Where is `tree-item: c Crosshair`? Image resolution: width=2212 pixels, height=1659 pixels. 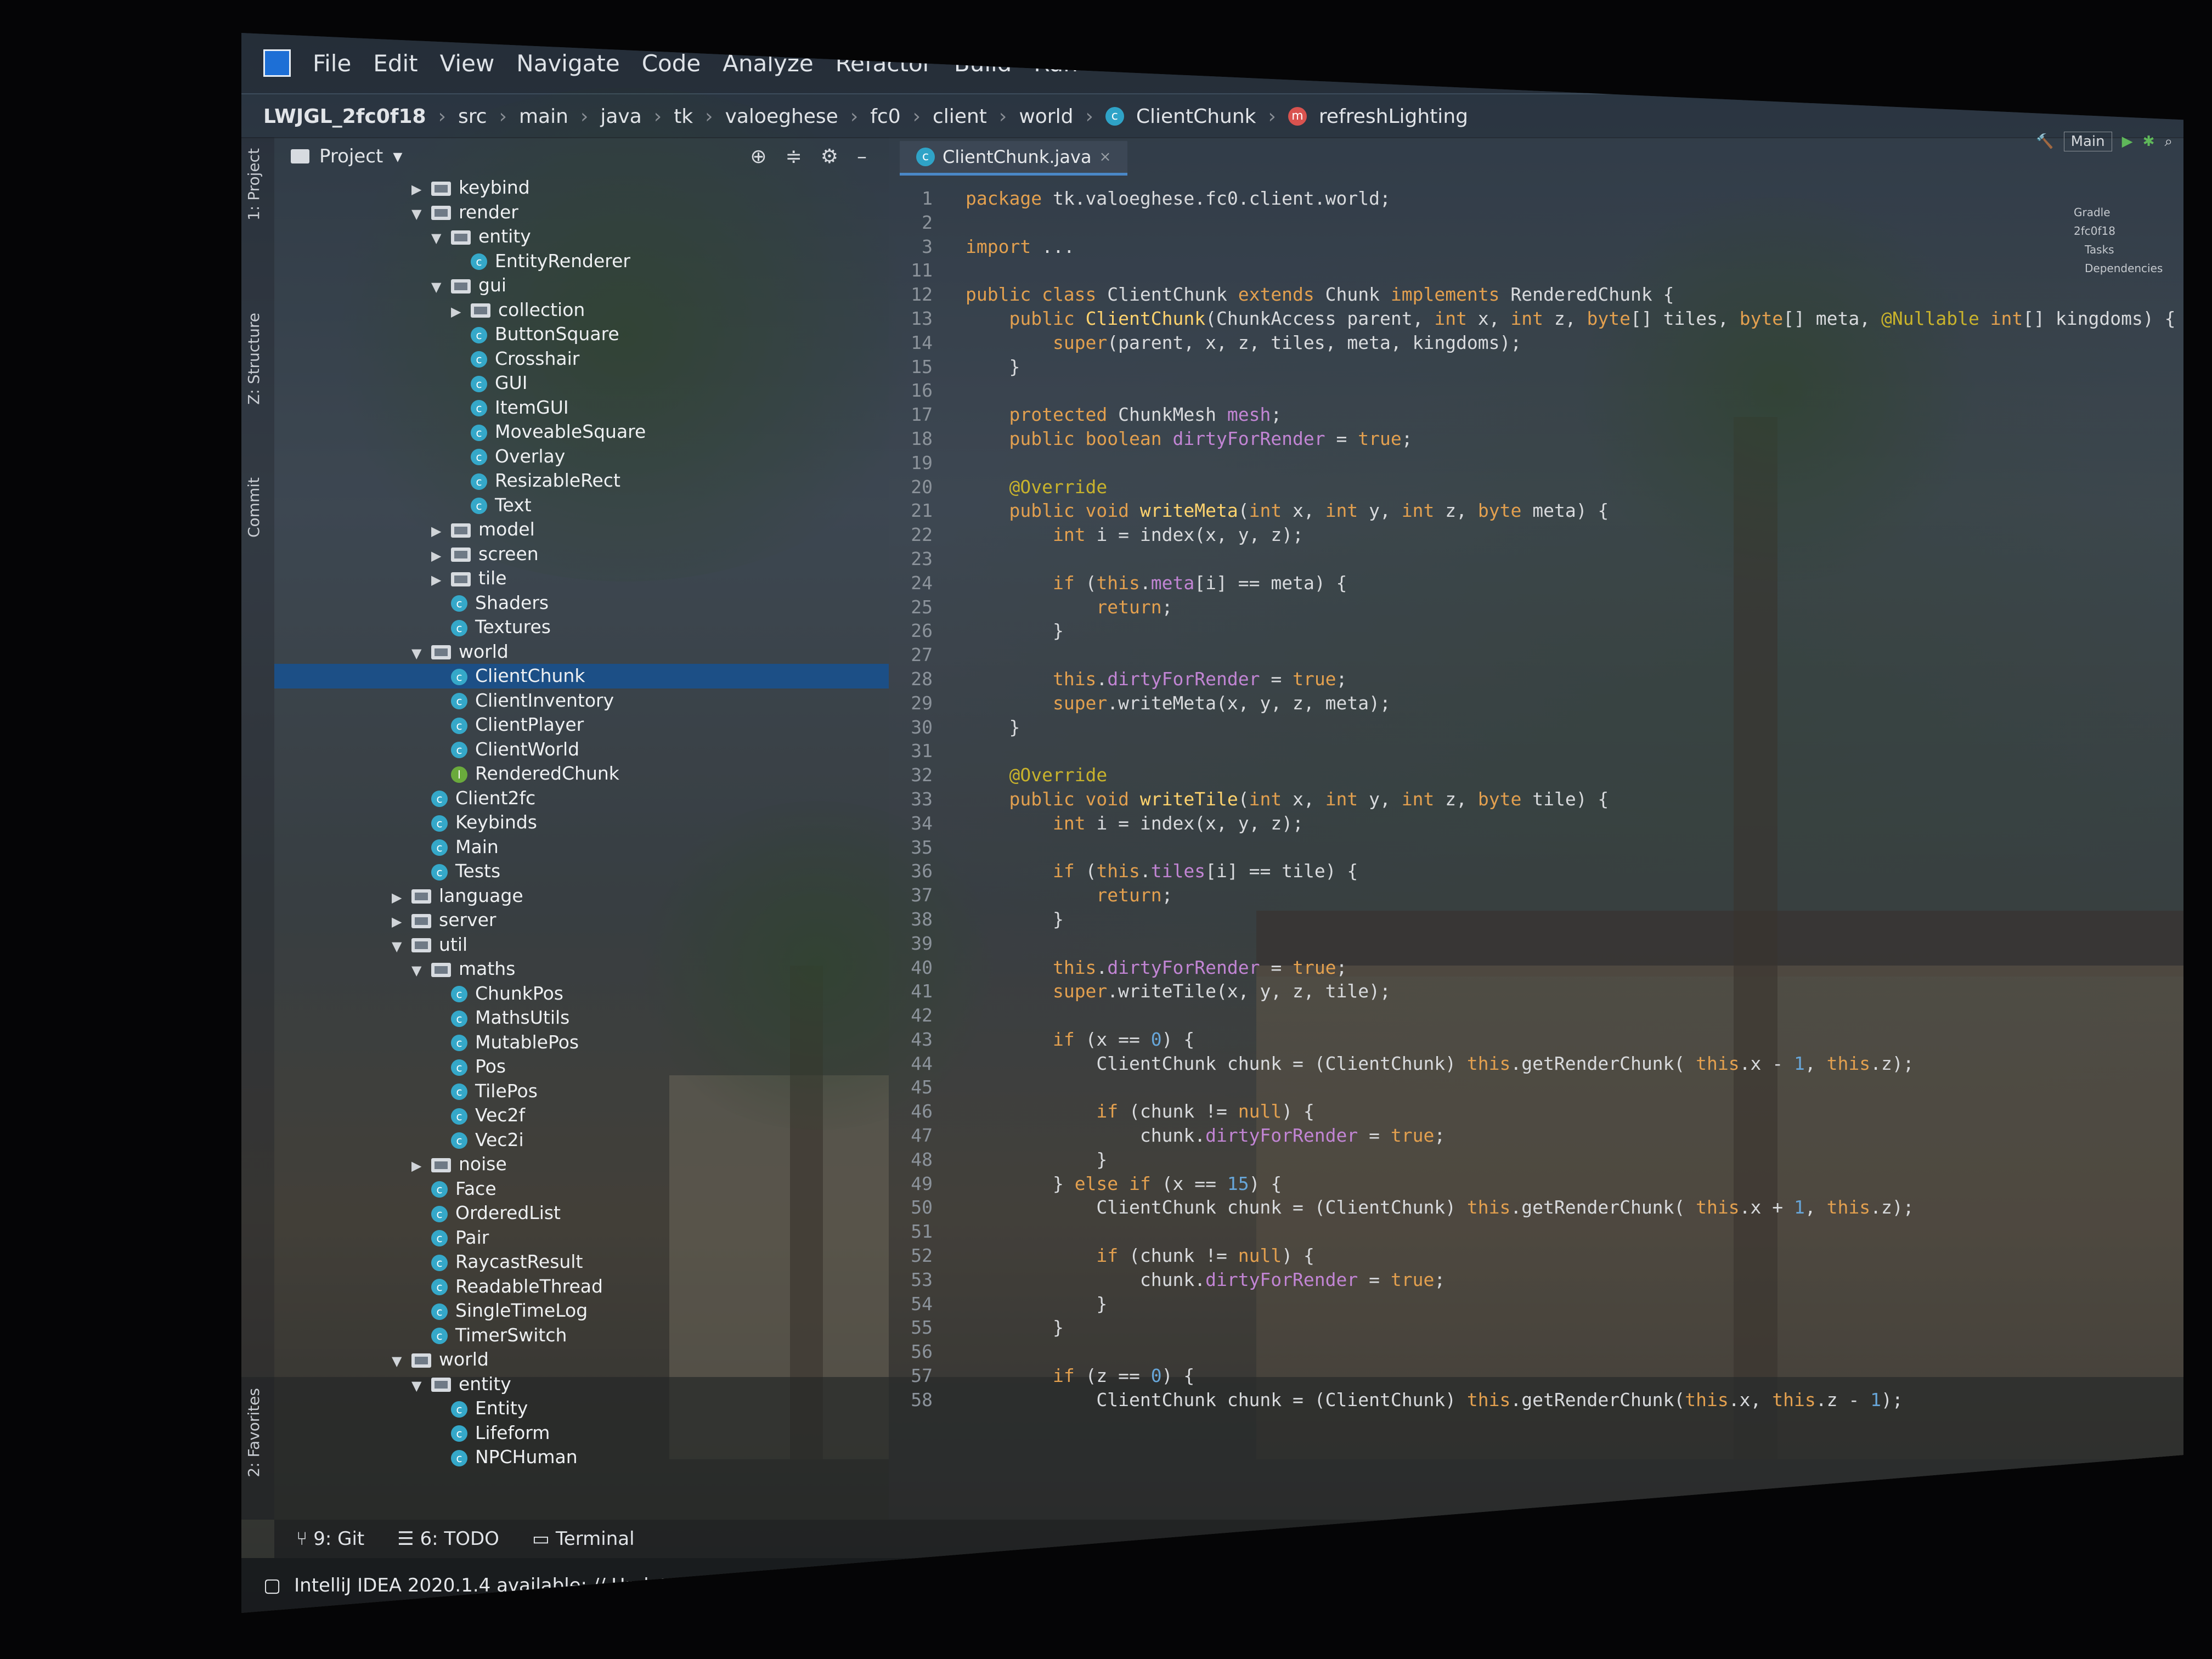 tree-item: c Crosshair is located at coordinates (581, 359).